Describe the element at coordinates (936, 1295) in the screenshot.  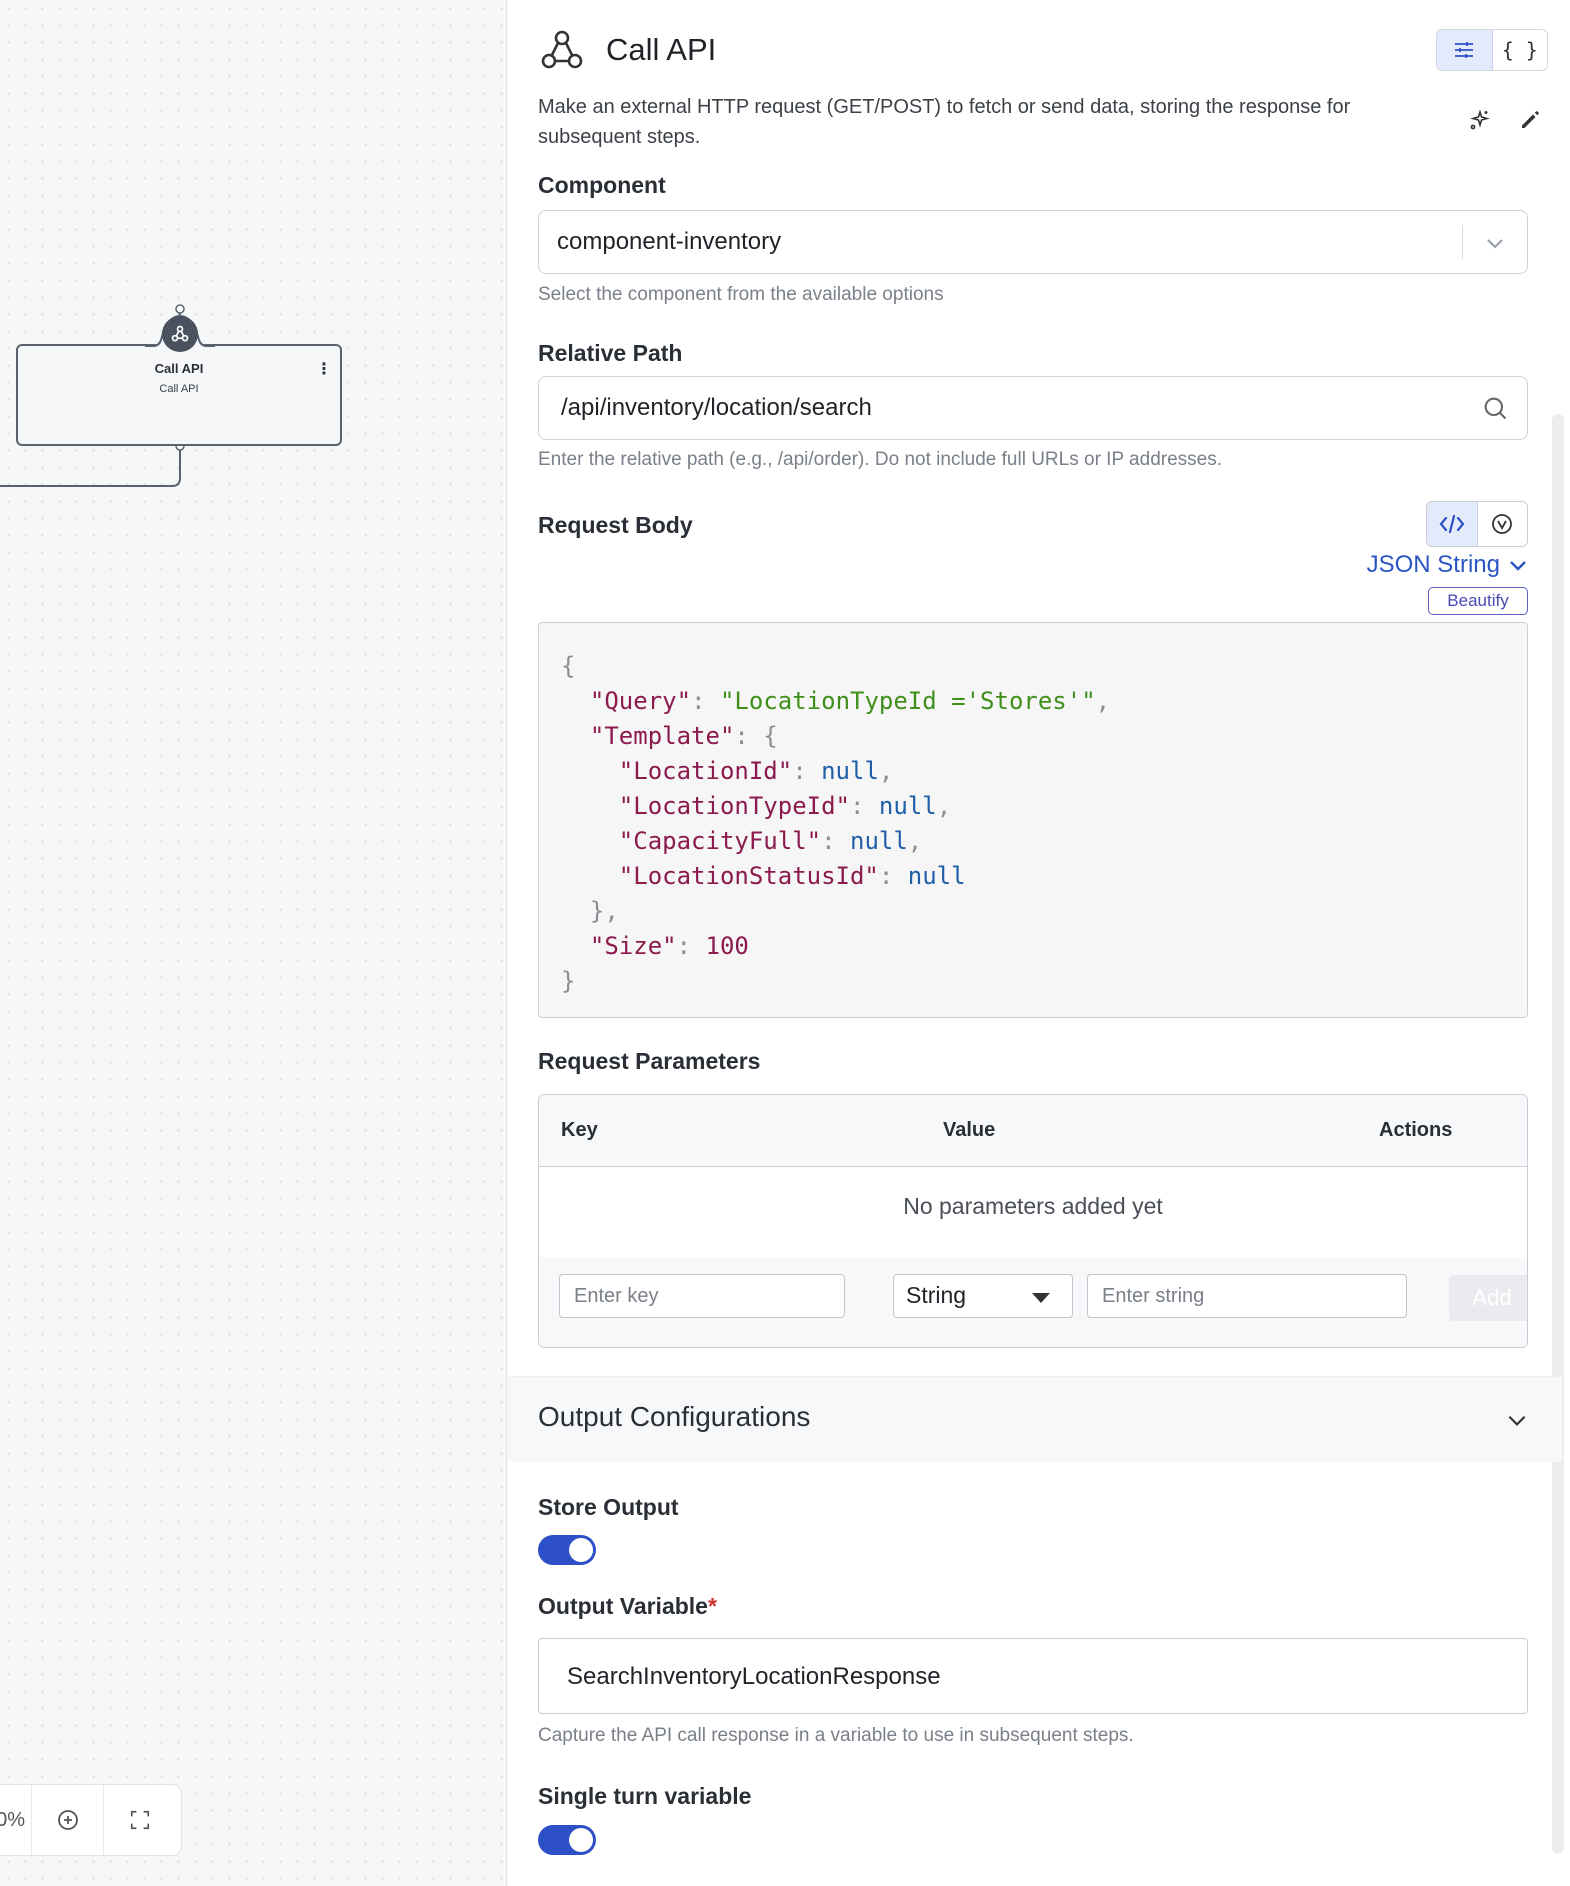
I see `param-type-value: String` at that location.